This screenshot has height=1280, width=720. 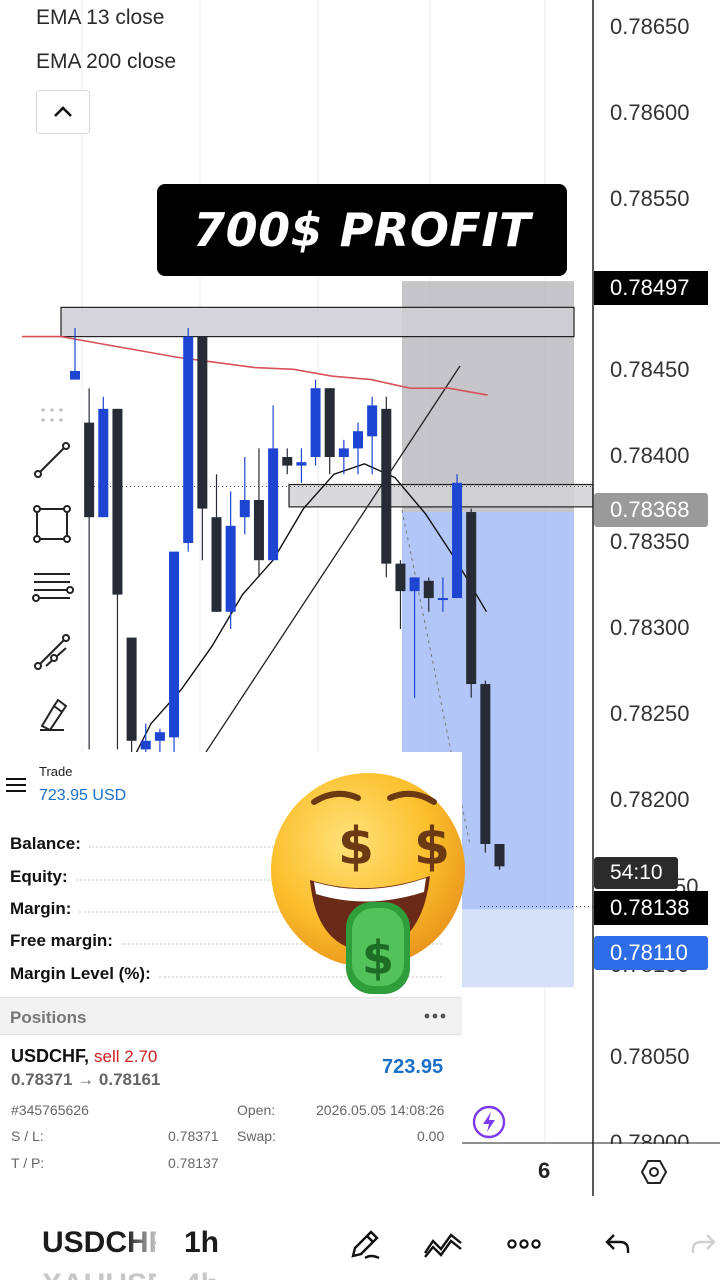 What do you see at coordinates (650, 1056) in the screenshot?
I see `price-tick: 0.78050` at bounding box center [650, 1056].